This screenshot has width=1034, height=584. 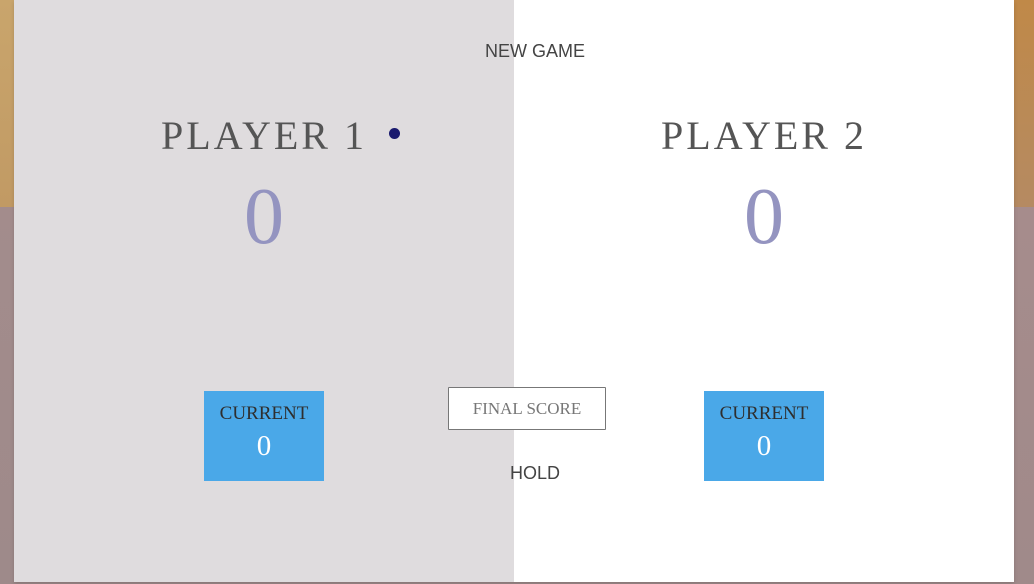 What do you see at coordinates (764, 446) in the screenshot?
I see `player-2-current-score: 0` at bounding box center [764, 446].